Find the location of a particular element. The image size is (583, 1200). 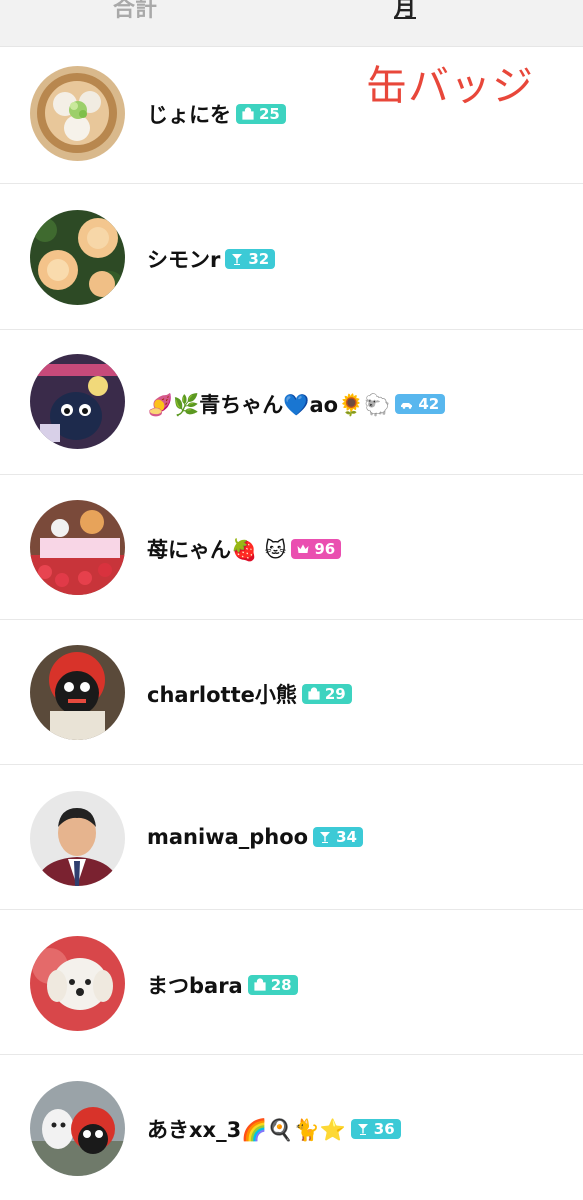

list-item: charlotte小熊 29 is located at coordinates (291, 692).